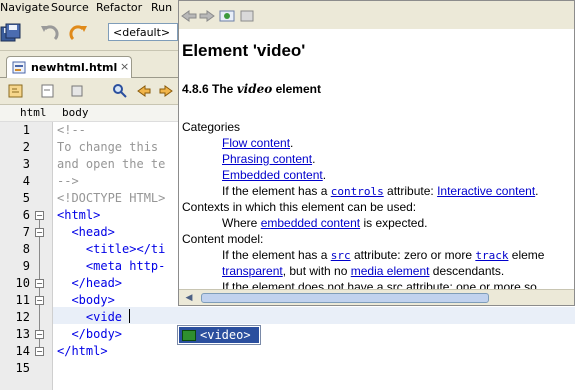 The width and height of the screenshot is (575, 390). What do you see at coordinates (26, 181) in the screenshot?
I see `line-number: 4` at bounding box center [26, 181].